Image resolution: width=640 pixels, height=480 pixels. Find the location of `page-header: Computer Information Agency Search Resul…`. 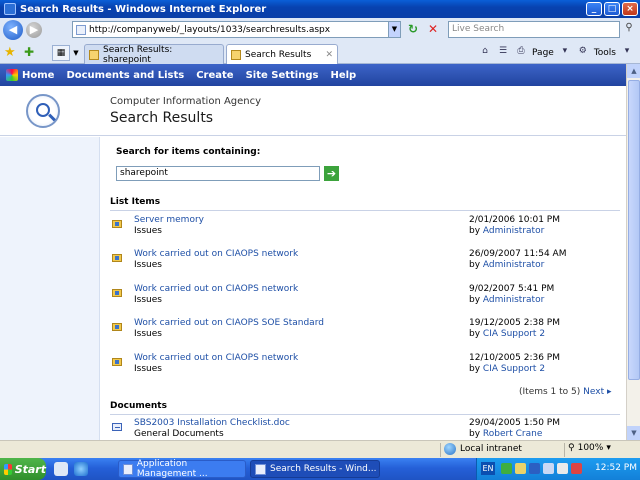

page-header: Computer Information Agency Search Resul… is located at coordinates (313, 111).